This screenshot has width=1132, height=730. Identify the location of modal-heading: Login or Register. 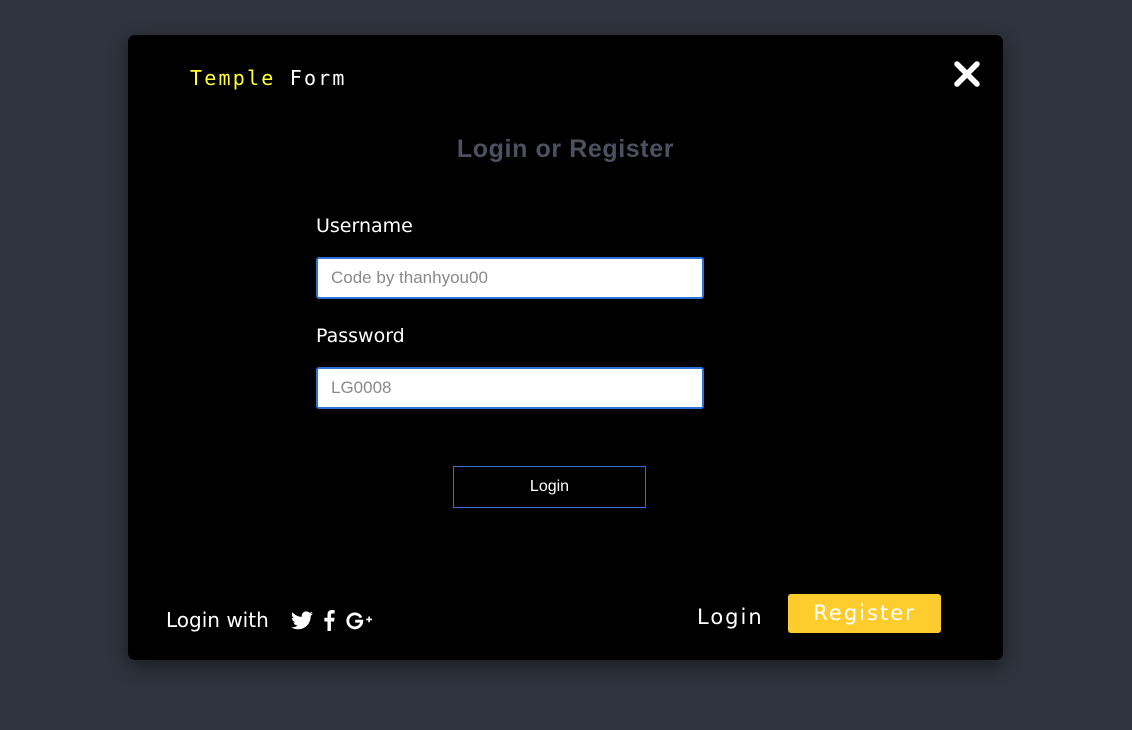
(565, 149).